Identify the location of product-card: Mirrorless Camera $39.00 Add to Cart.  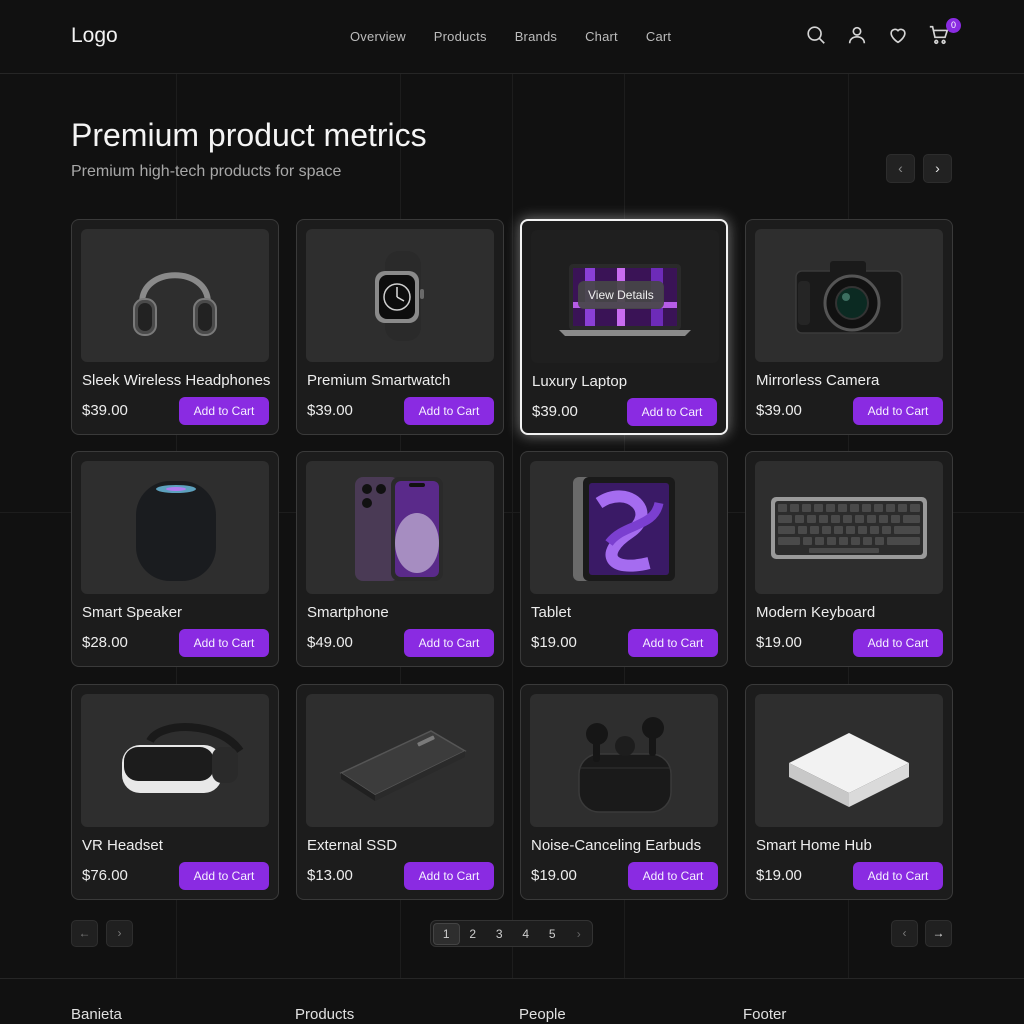
(849, 327).